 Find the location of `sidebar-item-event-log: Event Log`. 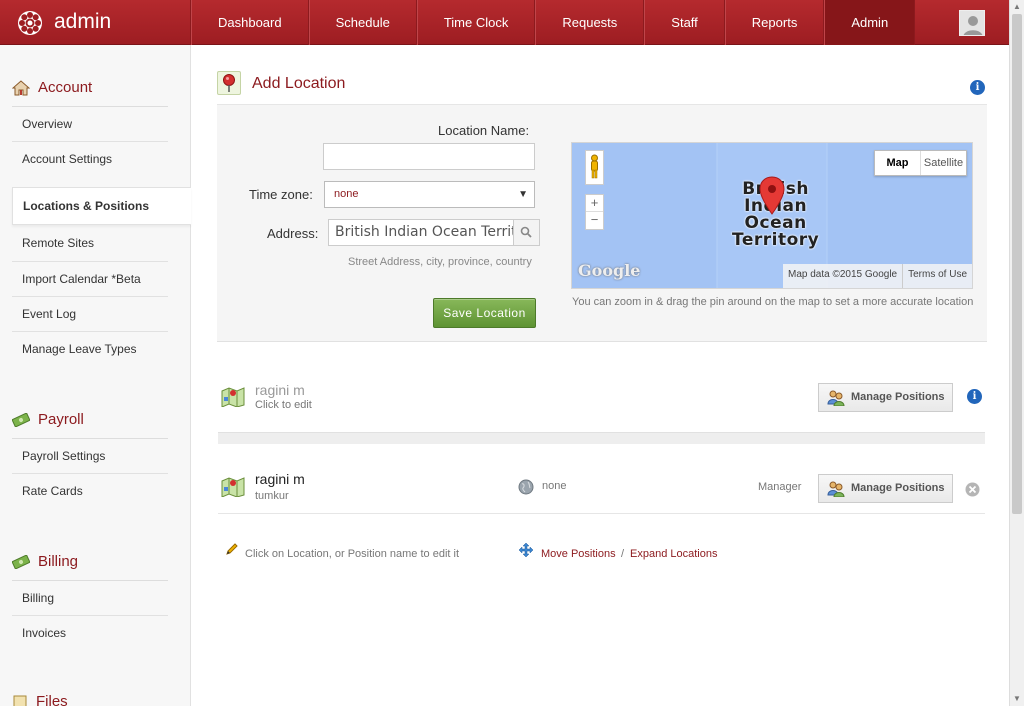

sidebar-item-event-log: Event Log is located at coordinates (90, 313).